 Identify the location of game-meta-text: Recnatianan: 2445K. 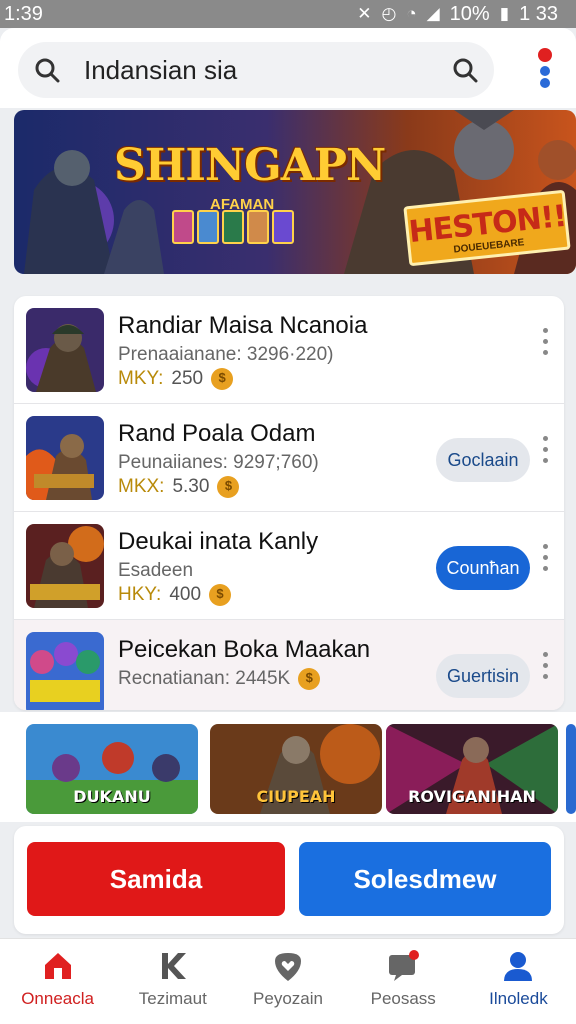
(204, 678).